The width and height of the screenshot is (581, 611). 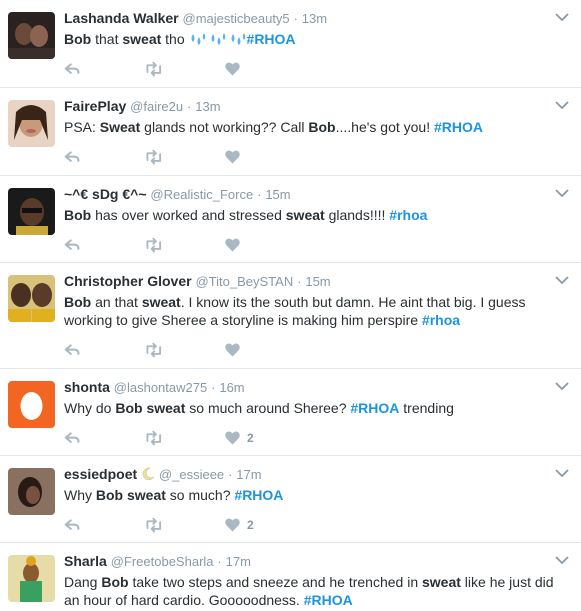 What do you see at coordinates (236, 18) in the screenshot?
I see `user-handle: @majesticbeauty5` at bounding box center [236, 18].